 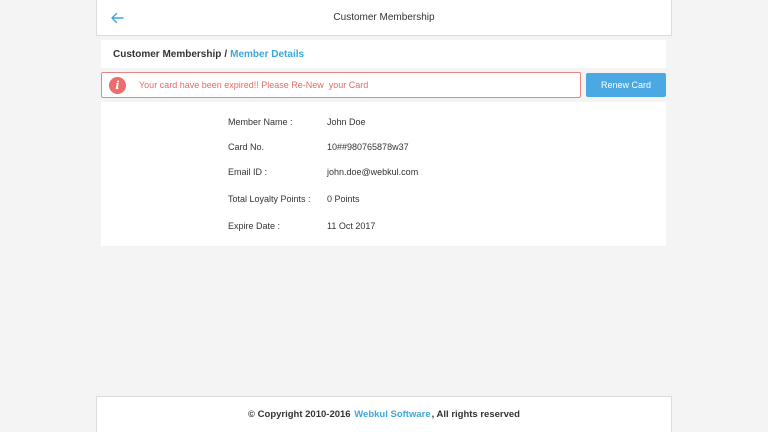 I want to click on back-button, so click(x=117, y=18).